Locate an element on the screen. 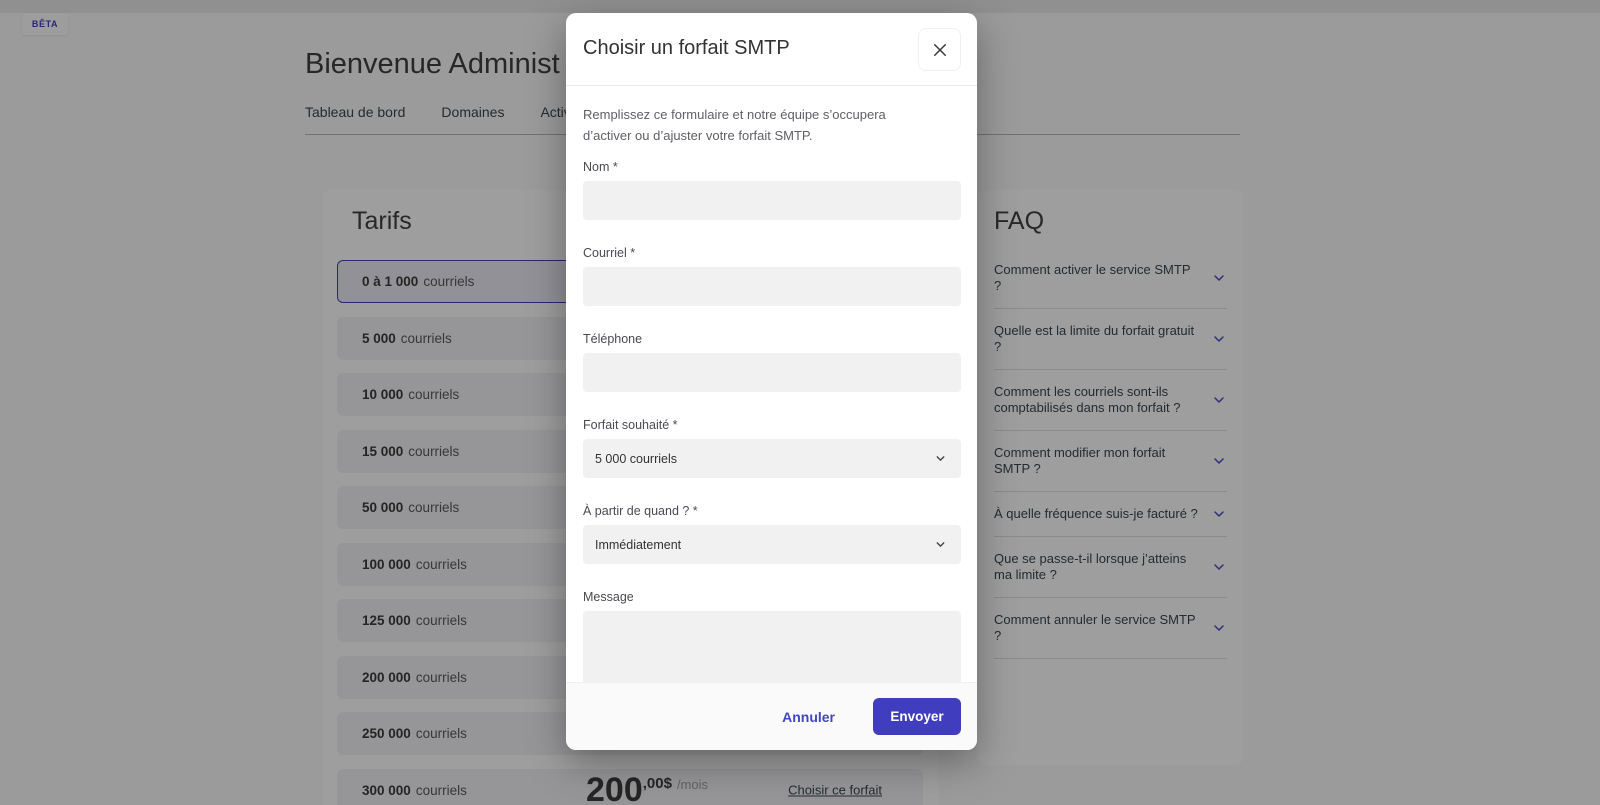  forfait-select-value: 5 000 courriels is located at coordinates (636, 458).